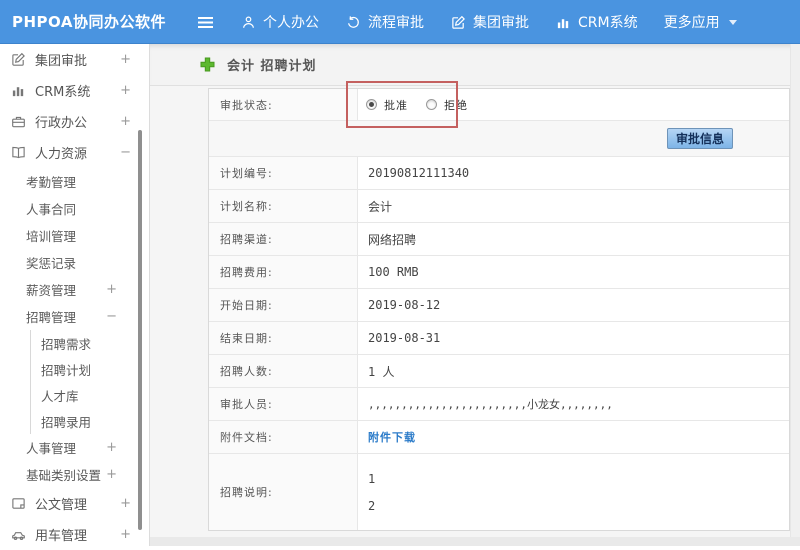 The width and height of the screenshot is (800, 550). What do you see at coordinates (691, 23) in the screenshot?
I see `nav-label: 更多应用` at bounding box center [691, 23].